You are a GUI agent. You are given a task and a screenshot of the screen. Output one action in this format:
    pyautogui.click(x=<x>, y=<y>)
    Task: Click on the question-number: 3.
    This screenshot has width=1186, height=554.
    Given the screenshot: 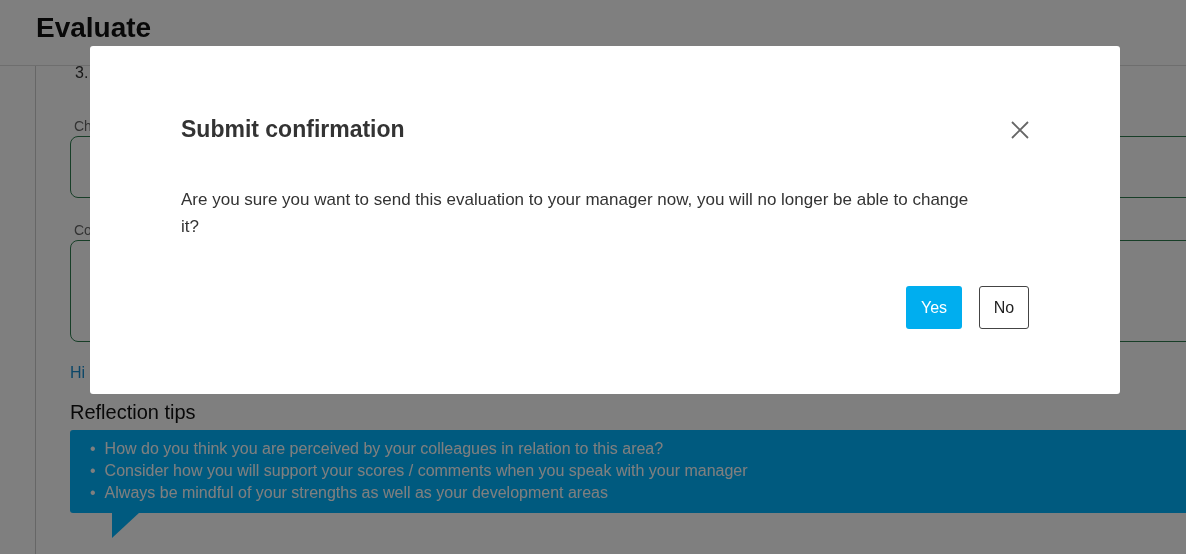 What is the action you would take?
    pyautogui.click(x=82, y=73)
    